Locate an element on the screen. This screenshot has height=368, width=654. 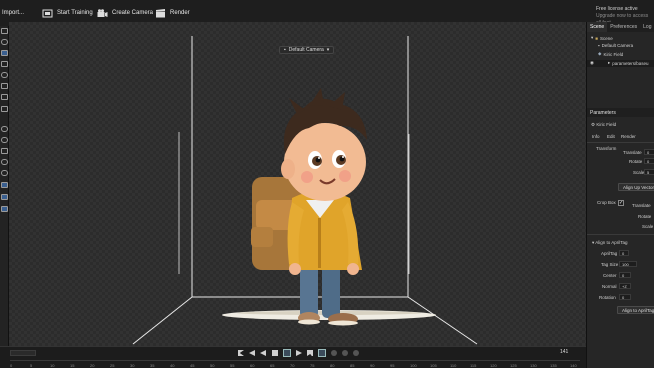
folder-icon: ■ is located at coordinates (596, 38).